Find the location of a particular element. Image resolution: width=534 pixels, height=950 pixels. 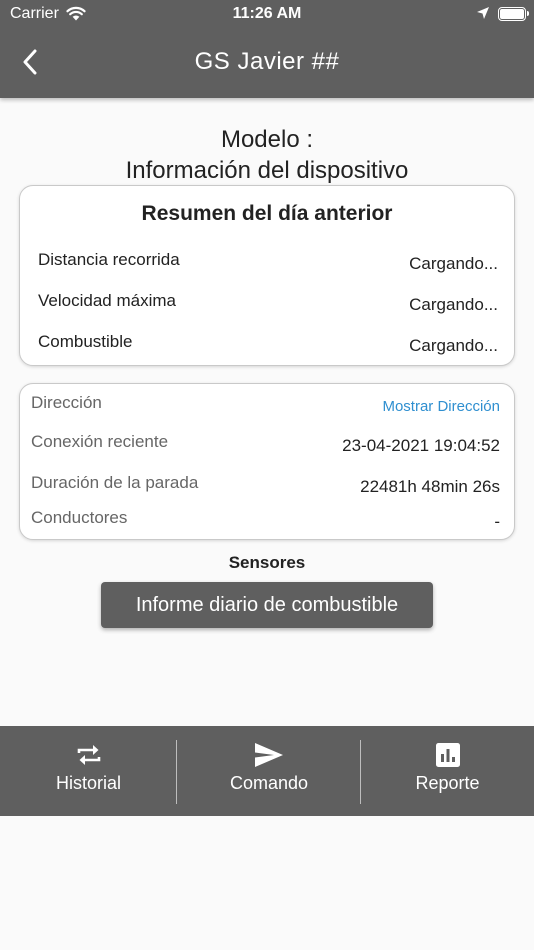

info-value: - is located at coordinates (497, 521).